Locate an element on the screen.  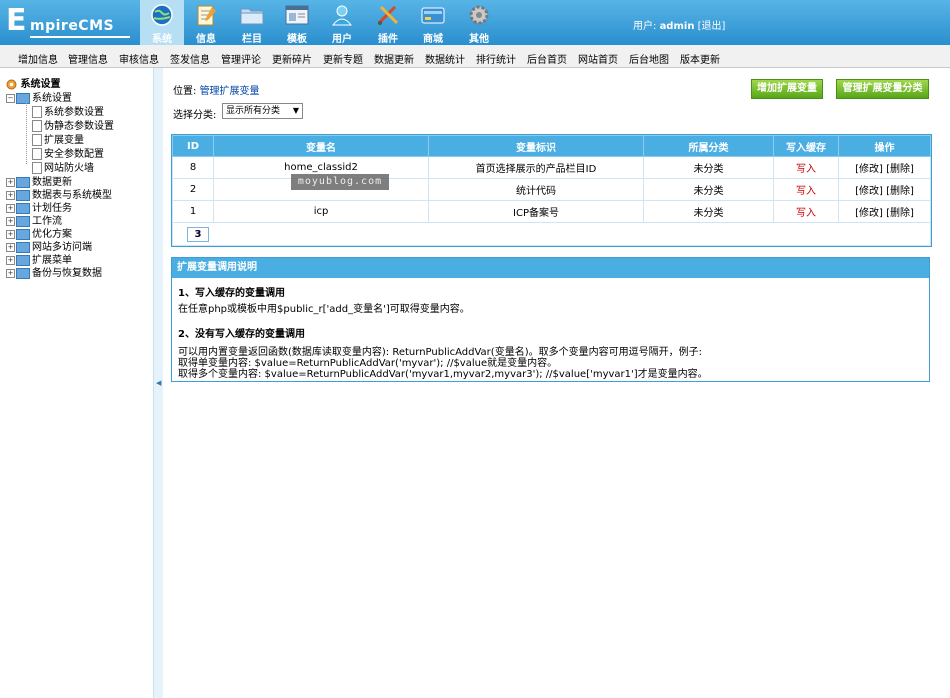
pager-row: 3 is located at coordinates (551, 234).